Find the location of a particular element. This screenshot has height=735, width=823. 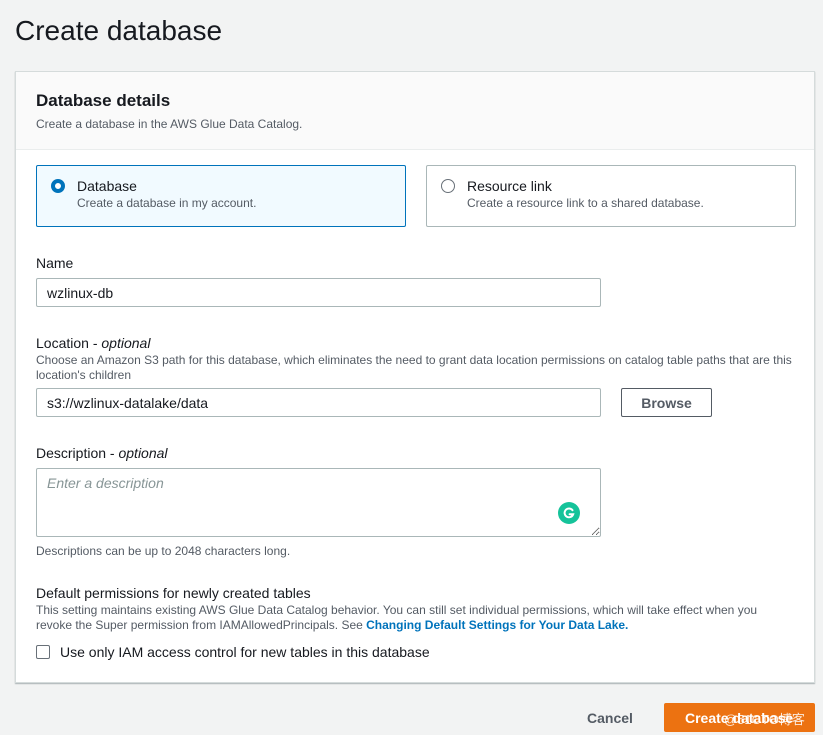

description-textarea is located at coordinates (318, 502).